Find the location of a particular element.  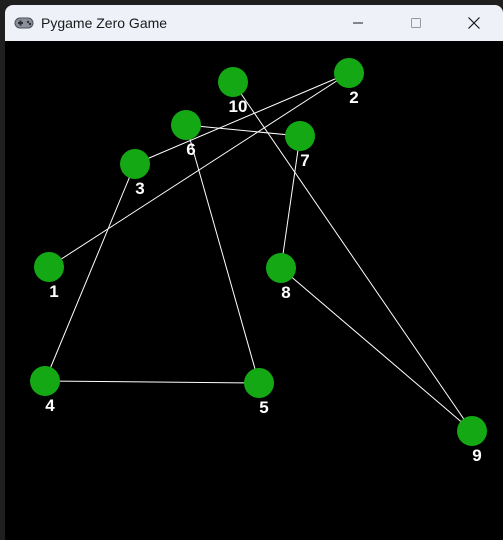

dot-8: 8 is located at coordinates (281, 277).